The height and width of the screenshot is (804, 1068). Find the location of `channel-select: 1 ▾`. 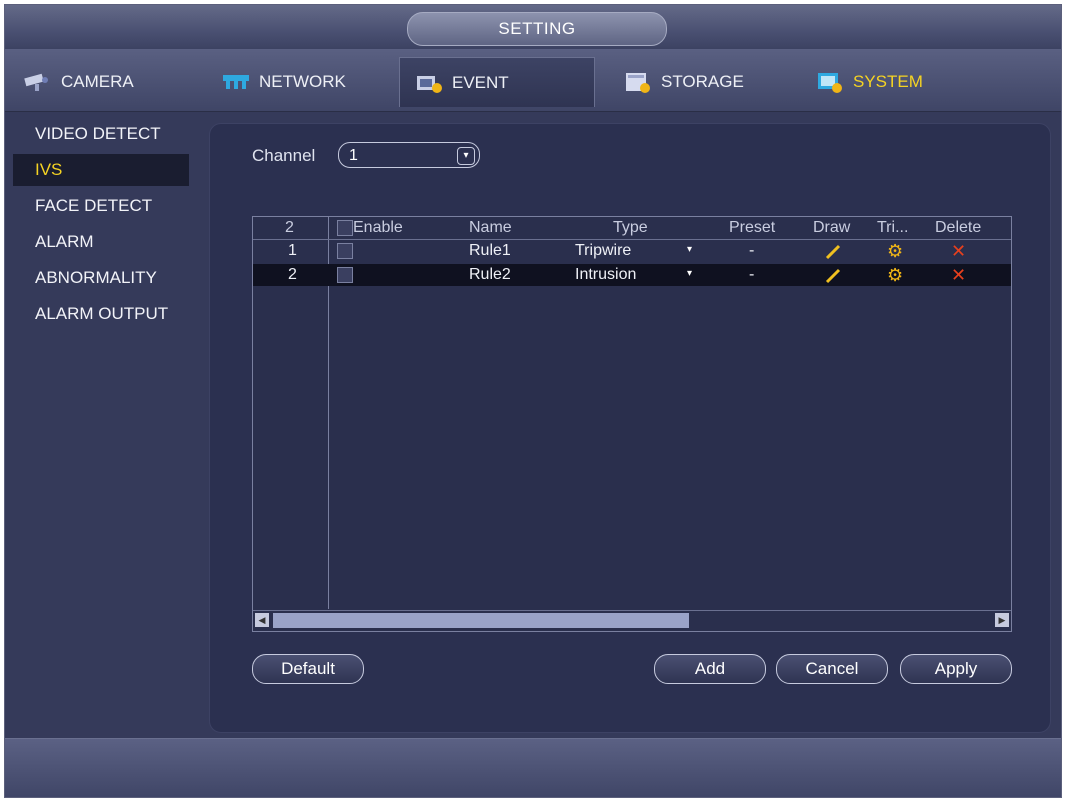

channel-select: 1 ▾ is located at coordinates (409, 155).